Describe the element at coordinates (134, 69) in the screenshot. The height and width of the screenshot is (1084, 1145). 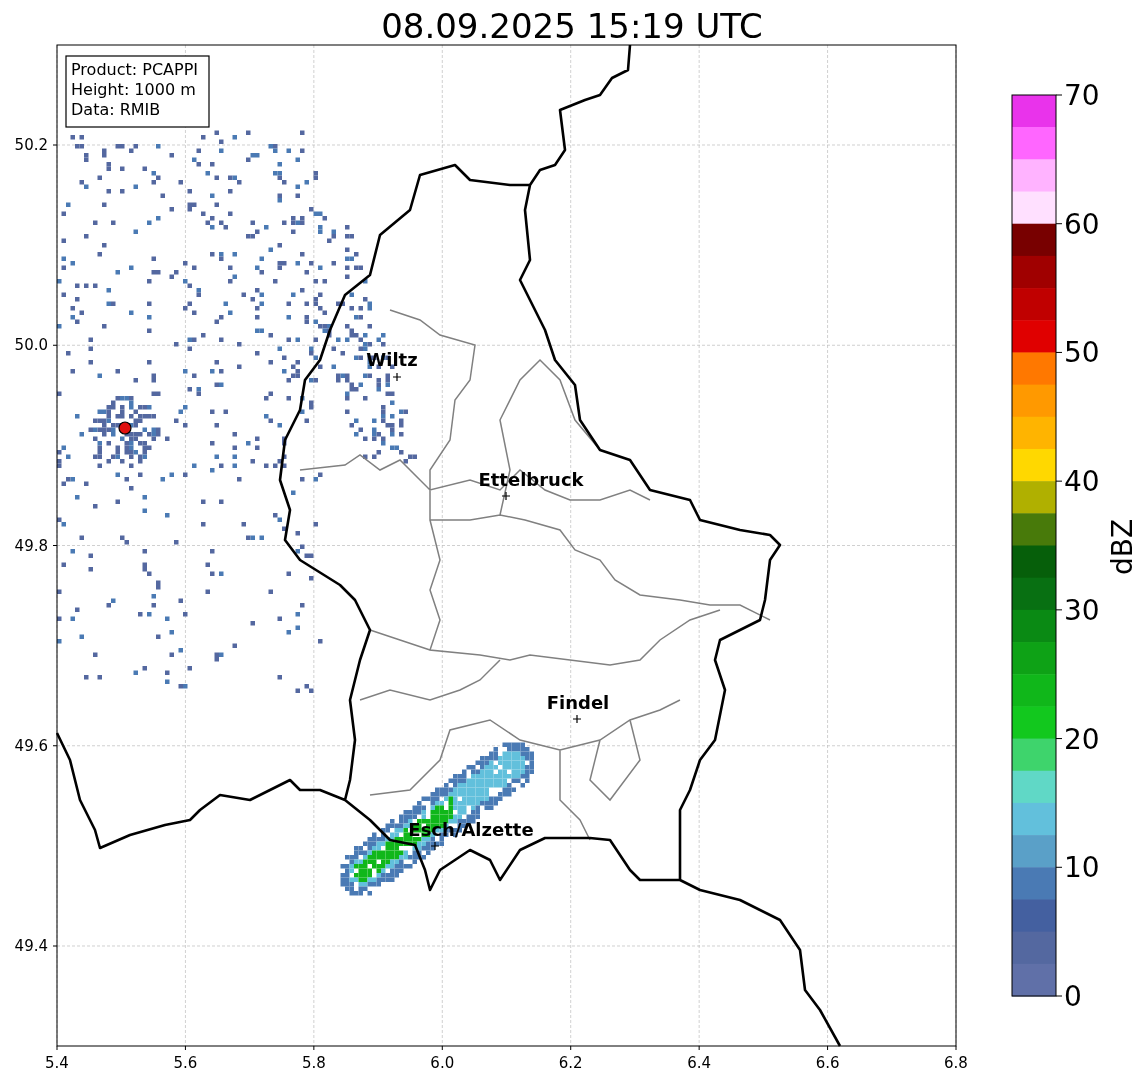
I see `info-text: Product: PCAPPI` at that location.